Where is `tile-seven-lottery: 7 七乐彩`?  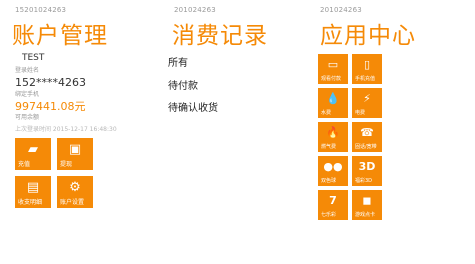
tile-seven-lottery: 7 七乐彩 is located at coordinates (333, 205).